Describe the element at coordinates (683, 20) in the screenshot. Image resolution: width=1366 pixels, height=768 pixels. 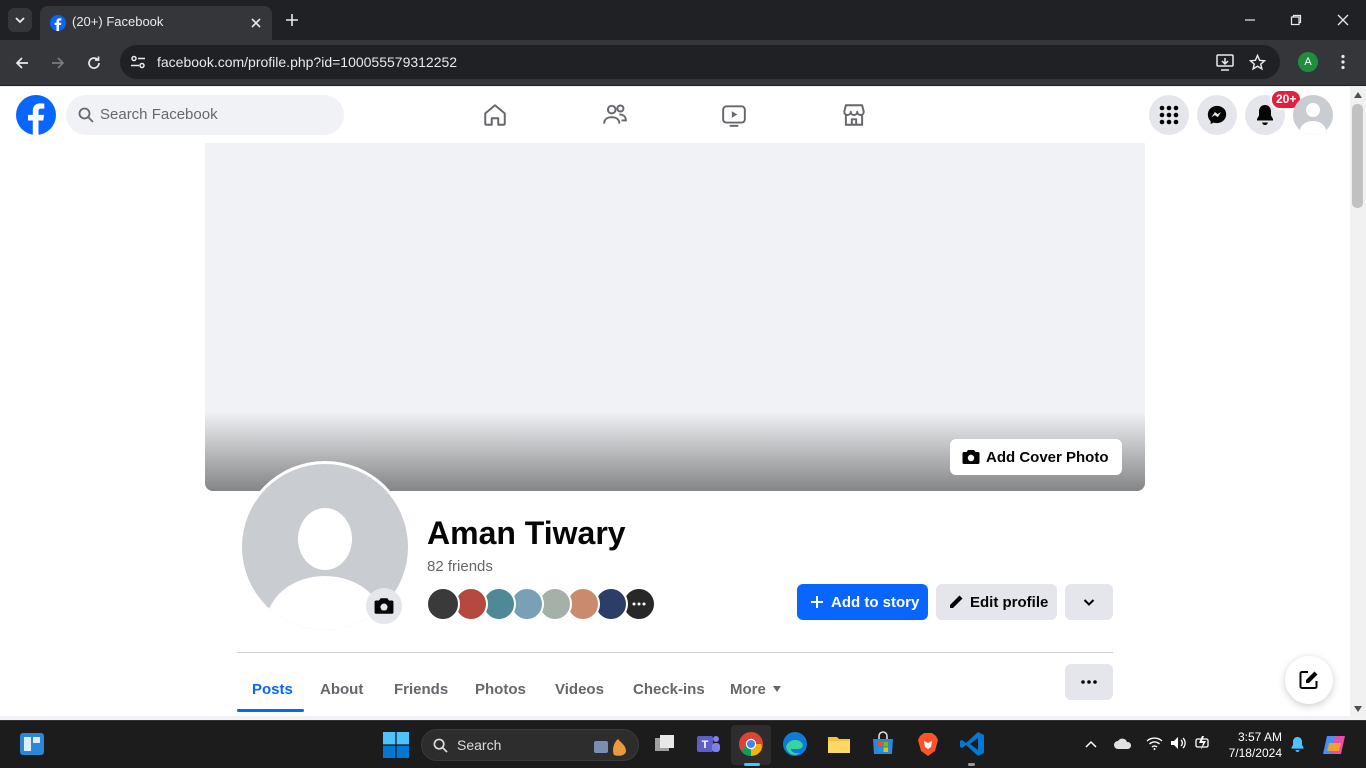
I see `browser-tab-strip: (20+) Facebook` at that location.